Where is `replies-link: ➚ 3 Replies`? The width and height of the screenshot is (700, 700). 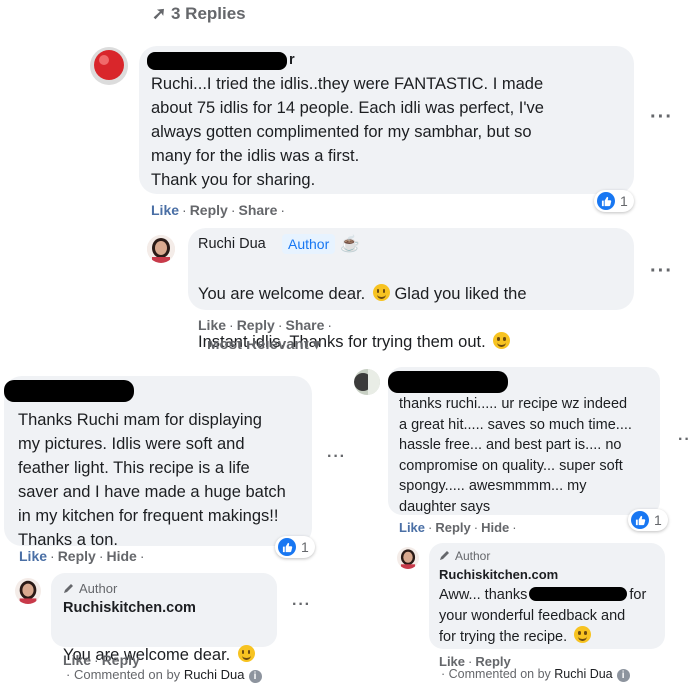 replies-link: ➚ 3 Replies is located at coordinates (199, 15).